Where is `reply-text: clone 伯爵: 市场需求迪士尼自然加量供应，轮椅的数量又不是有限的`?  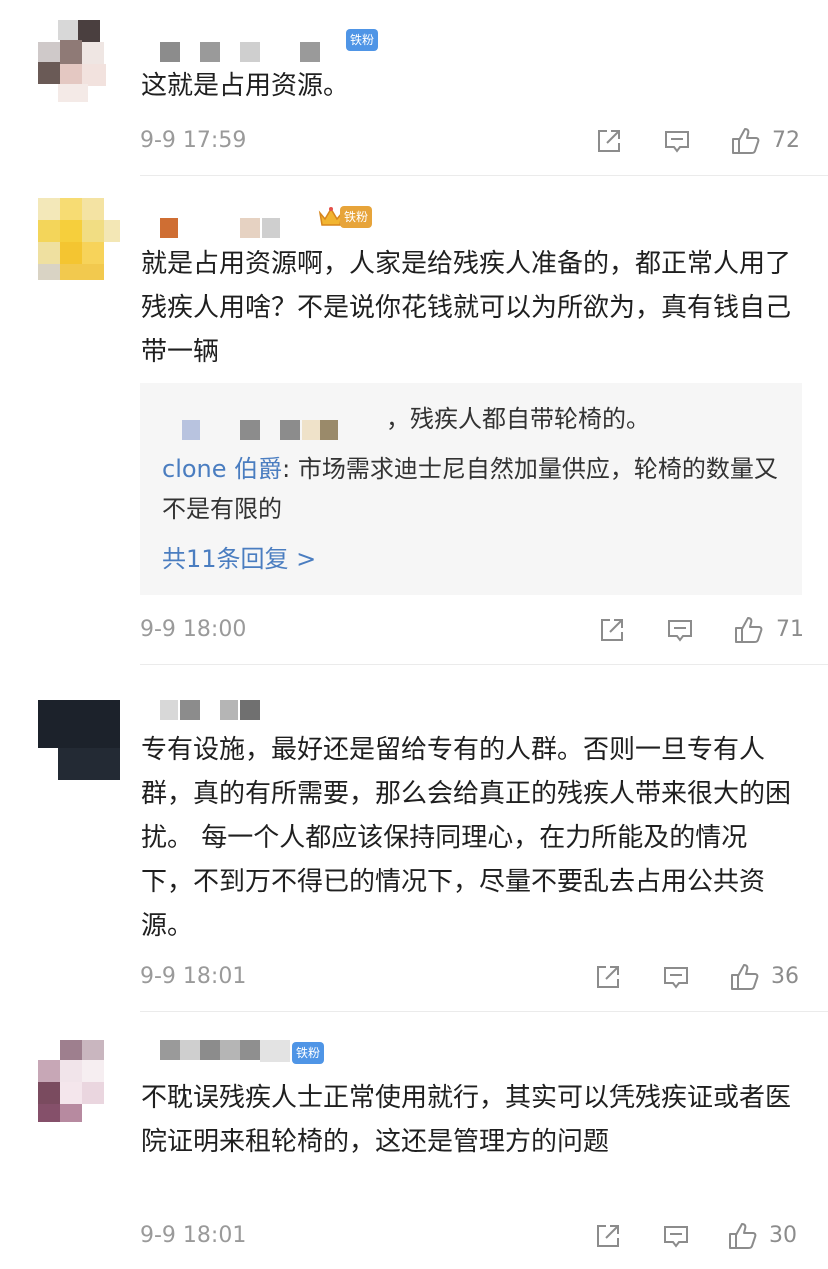
reply-text: clone 伯爵: 市场需求迪士尼自然加量供应，轮椅的数量又不是有限的 is located at coordinates (472, 489).